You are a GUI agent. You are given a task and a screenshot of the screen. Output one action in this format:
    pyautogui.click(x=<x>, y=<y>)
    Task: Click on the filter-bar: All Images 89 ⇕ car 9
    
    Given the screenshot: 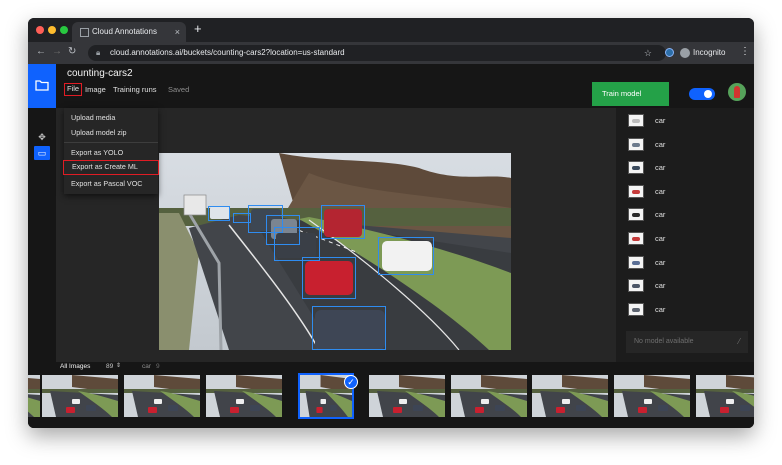 What is the action you would take?
    pyautogui.click(x=391, y=367)
    